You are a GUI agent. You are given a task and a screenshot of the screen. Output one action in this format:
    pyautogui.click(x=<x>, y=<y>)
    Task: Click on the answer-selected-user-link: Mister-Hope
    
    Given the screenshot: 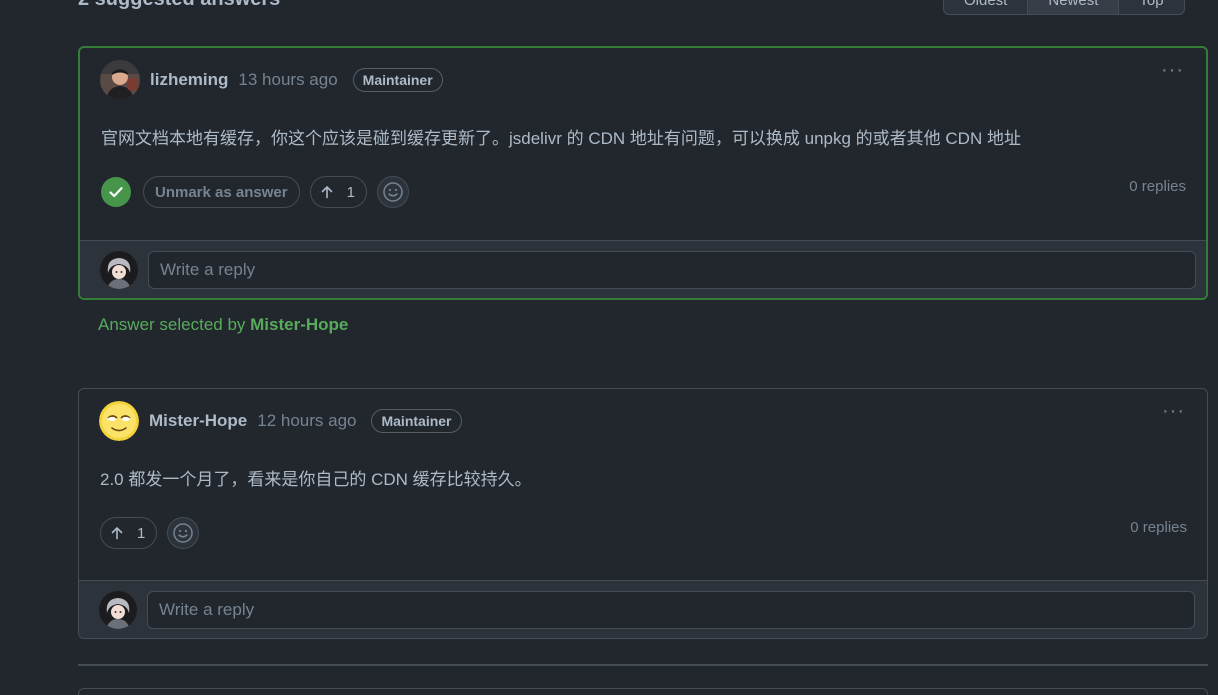 What is the action you would take?
    pyautogui.click(x=299, y=324)
    